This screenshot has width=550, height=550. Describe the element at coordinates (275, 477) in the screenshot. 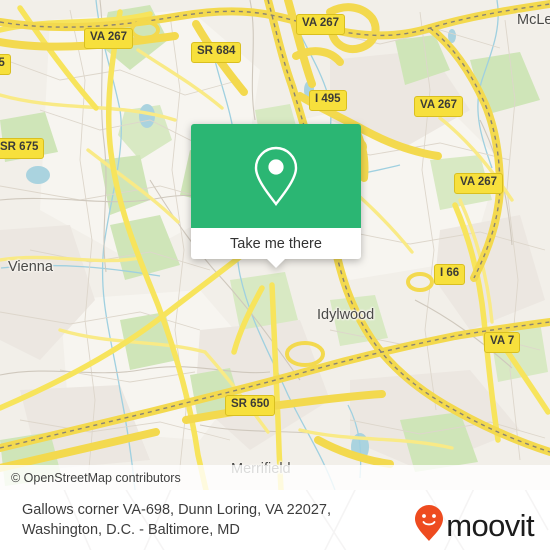

I see `map-attribution-bar: © OpenStreetMap contributors` at that location.